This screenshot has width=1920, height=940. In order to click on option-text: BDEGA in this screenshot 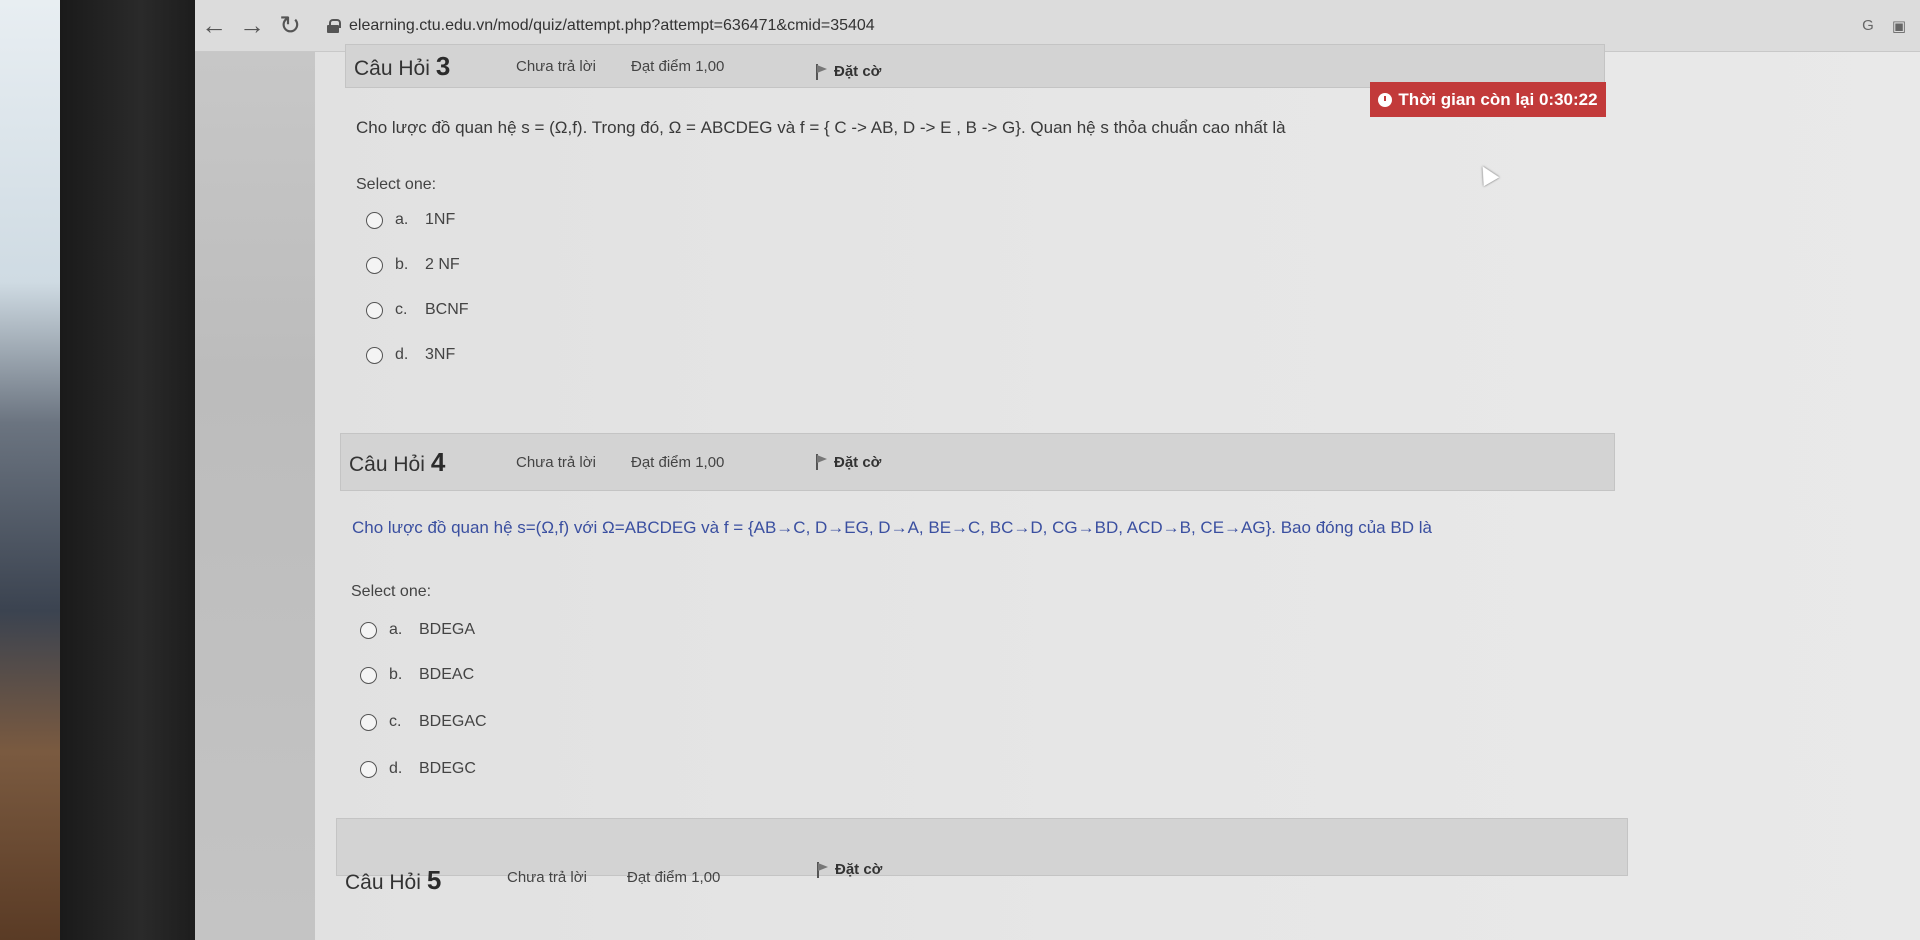, I will do `click(447, 629)`.